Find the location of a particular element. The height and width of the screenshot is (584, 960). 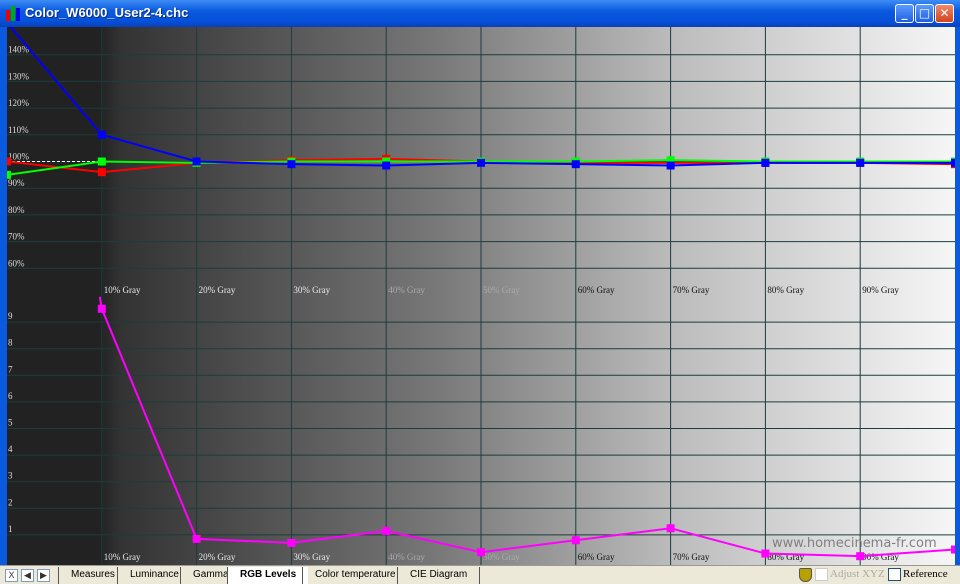

app-icon is located at coordinates (14, 13).